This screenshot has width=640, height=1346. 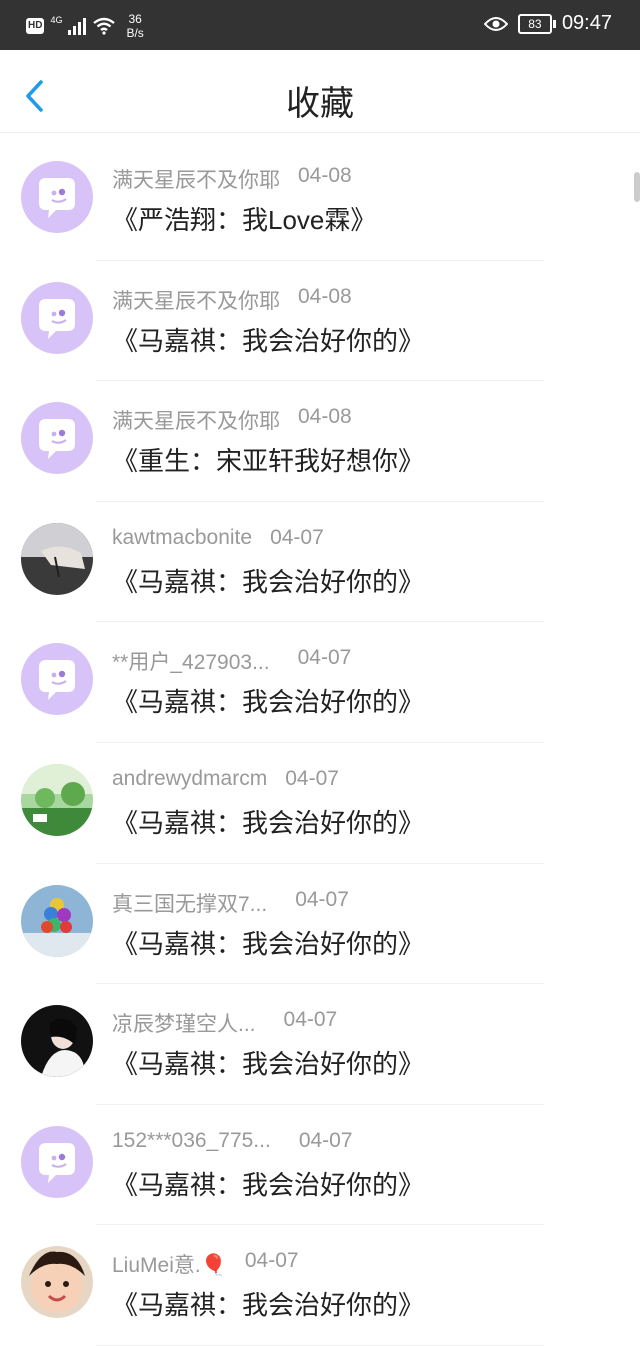 What do you see at coordinates (56, 20) in the screenshot?
I see `network-type: 4G` at bounding box center [56, 20].